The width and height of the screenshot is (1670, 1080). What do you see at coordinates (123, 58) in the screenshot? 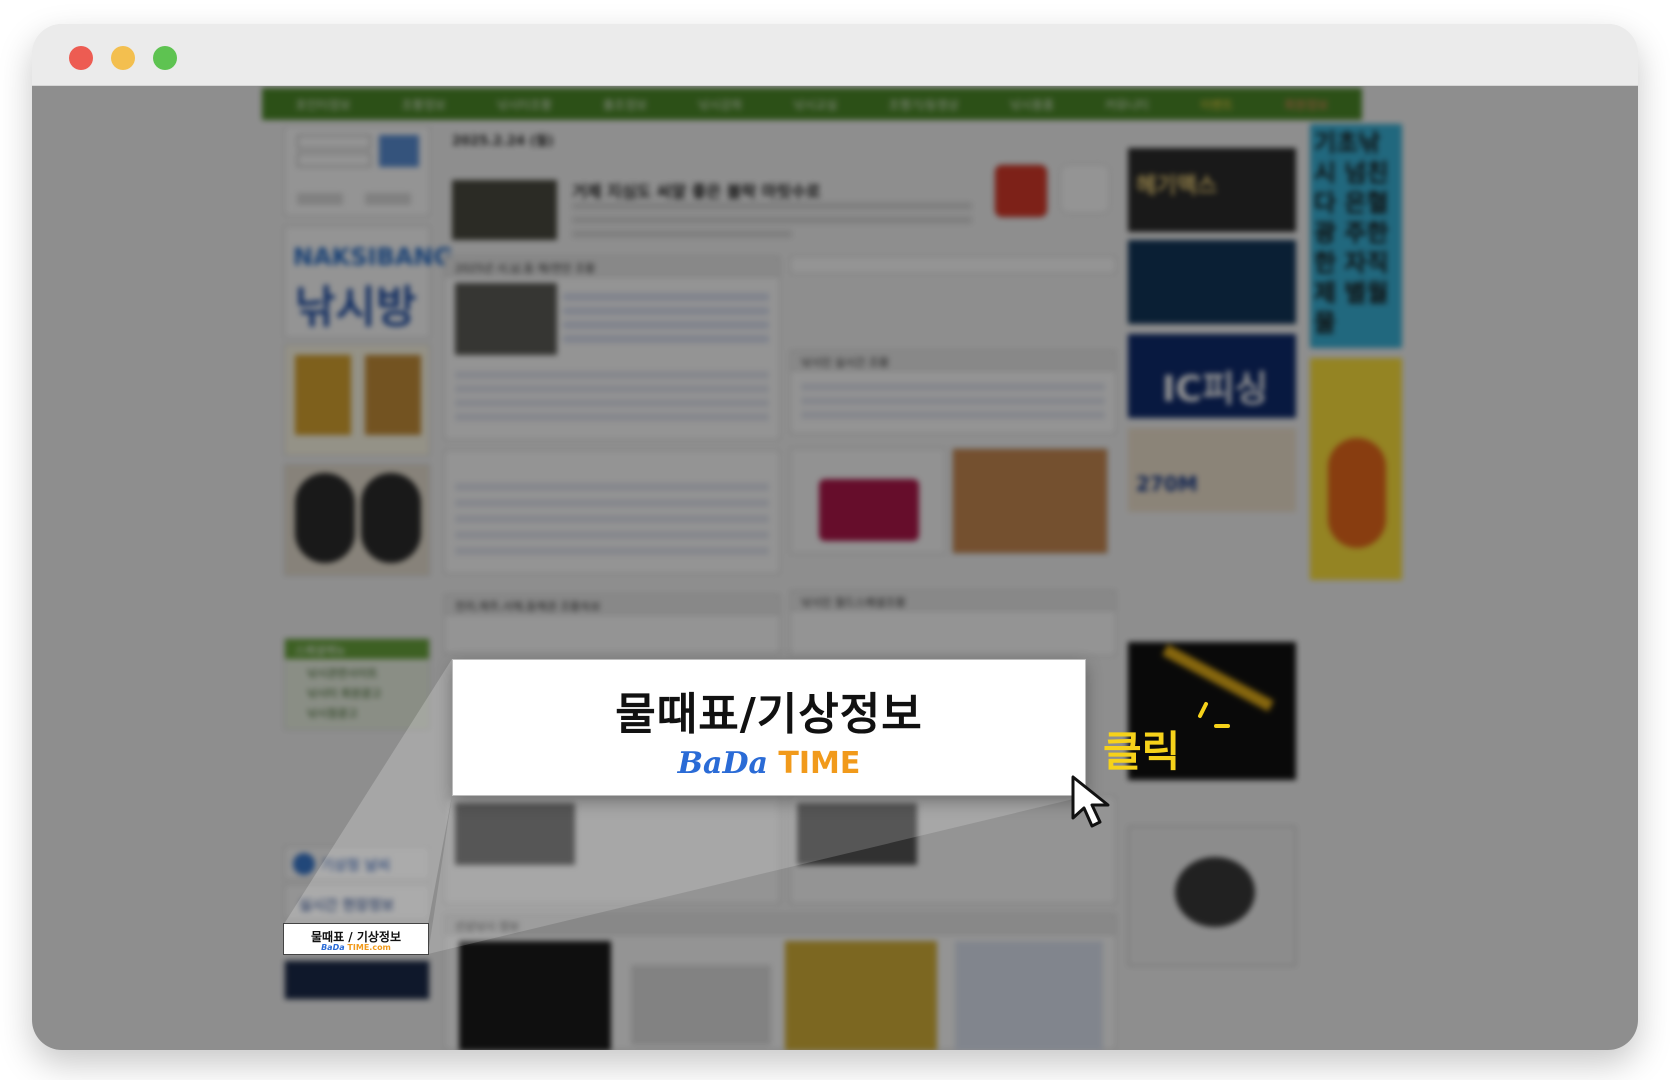
I see `minimize-window-button` at bounding box center [123, 58].